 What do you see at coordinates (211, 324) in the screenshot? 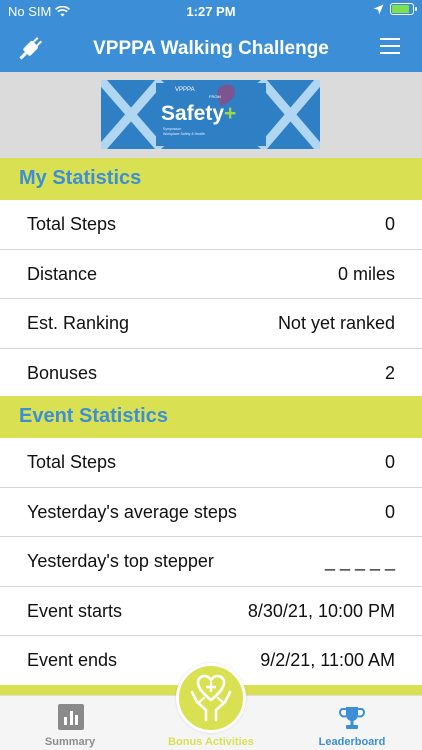
I see `stat-row-est-ranking: Est. Ranking Not yet ranked` at bounding box center [211, 324].